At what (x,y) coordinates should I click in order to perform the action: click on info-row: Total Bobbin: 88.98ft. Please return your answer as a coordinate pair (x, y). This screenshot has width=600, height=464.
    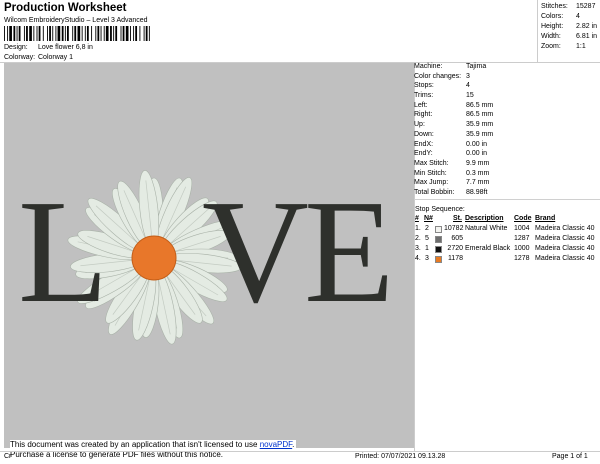
    Looking at the image, I should click on (507, 194).